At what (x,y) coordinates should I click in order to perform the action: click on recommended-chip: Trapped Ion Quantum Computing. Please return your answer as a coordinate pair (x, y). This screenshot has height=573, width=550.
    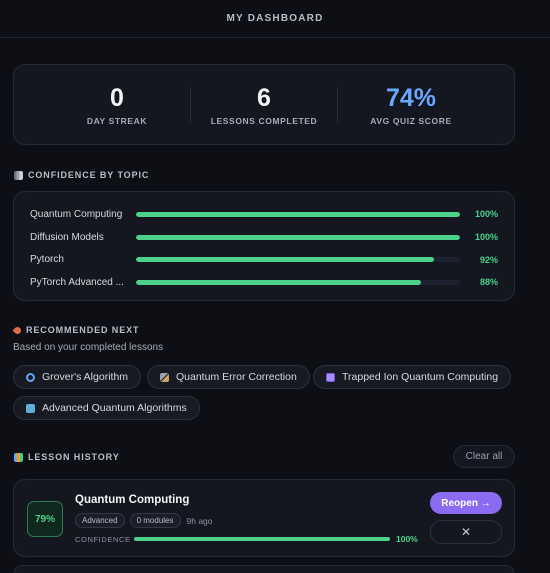
    Looking at the image, I should click on (412, 377).